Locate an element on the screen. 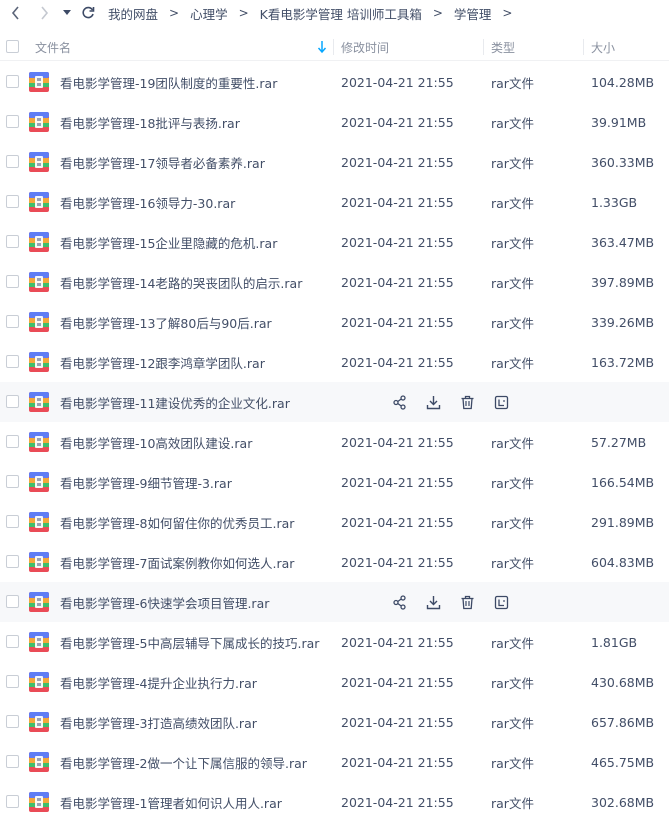 This screenshot has width=669, height=827. file-name: 看电影学管理-6快速学会项目管理.rar is located at coordinates (164, 602).